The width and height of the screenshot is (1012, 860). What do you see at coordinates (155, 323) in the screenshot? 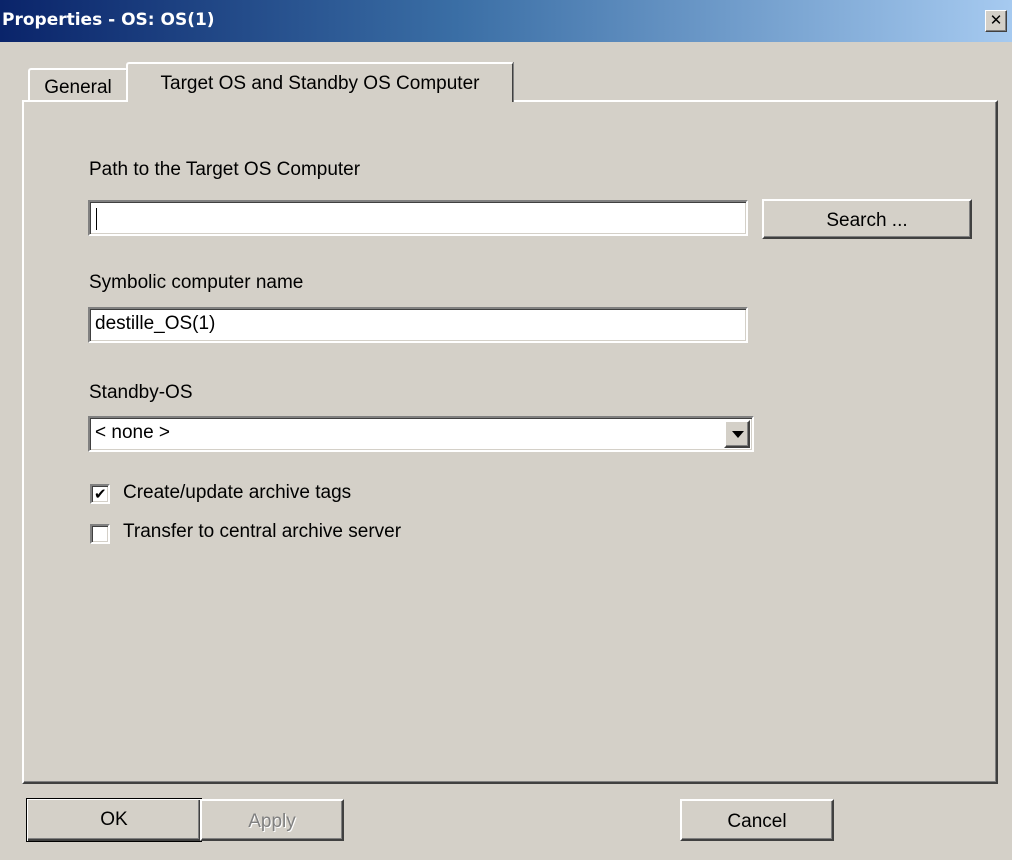
I see `symbolic-name-value: destille_OS(1)` at bounding box center [155, 323].